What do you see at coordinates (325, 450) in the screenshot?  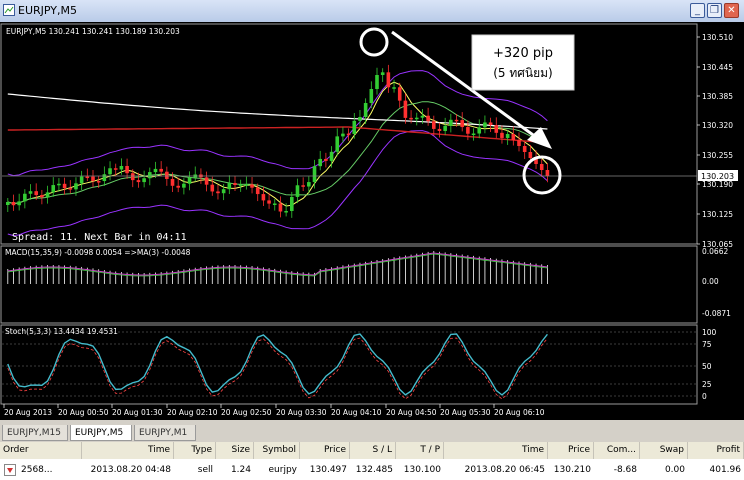 I see `col-open-price: Price` at bounding box center [325, 450].